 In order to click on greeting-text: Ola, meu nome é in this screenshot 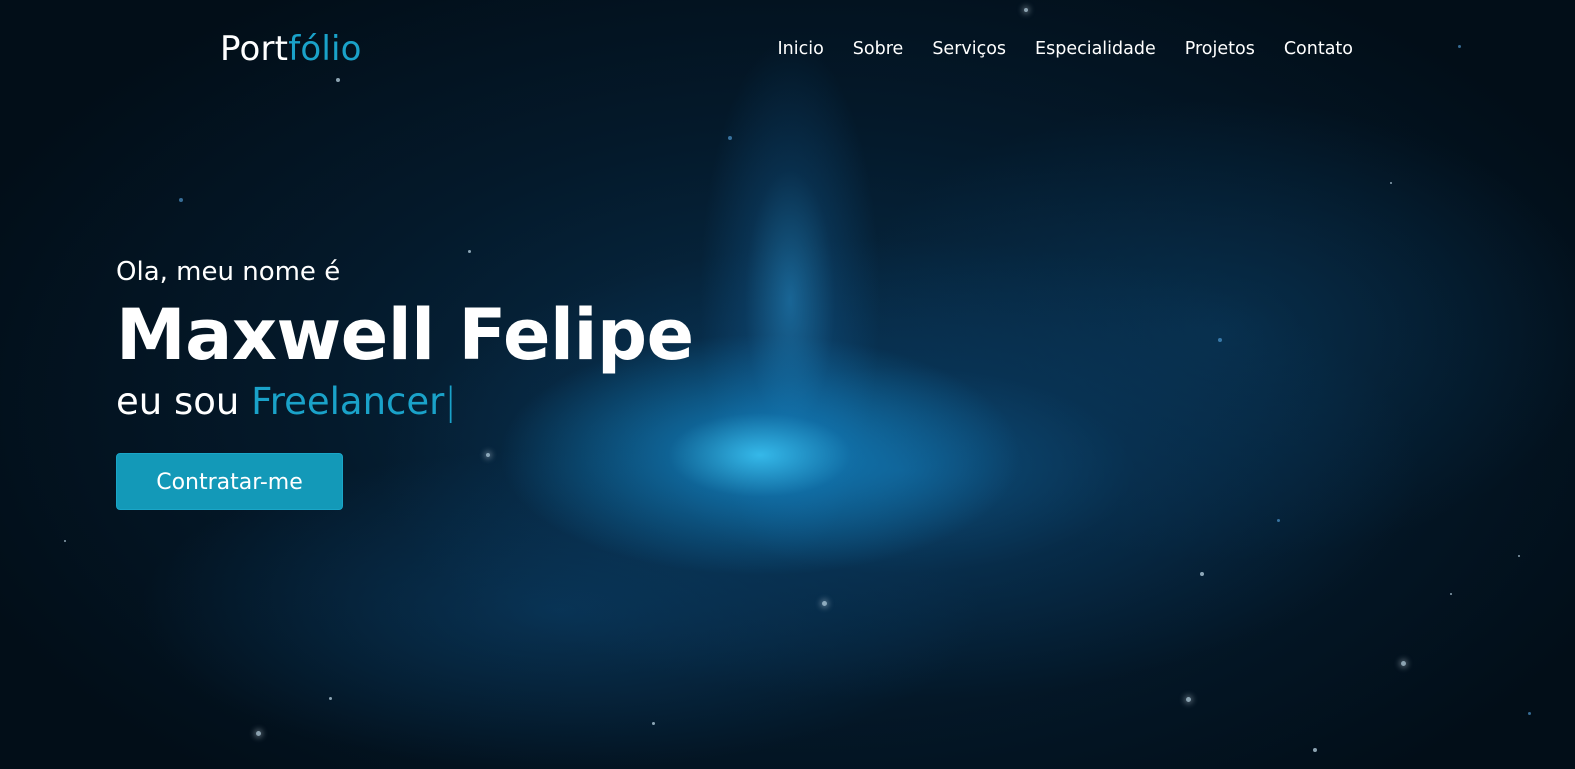, I will do `click(228, 272)`.